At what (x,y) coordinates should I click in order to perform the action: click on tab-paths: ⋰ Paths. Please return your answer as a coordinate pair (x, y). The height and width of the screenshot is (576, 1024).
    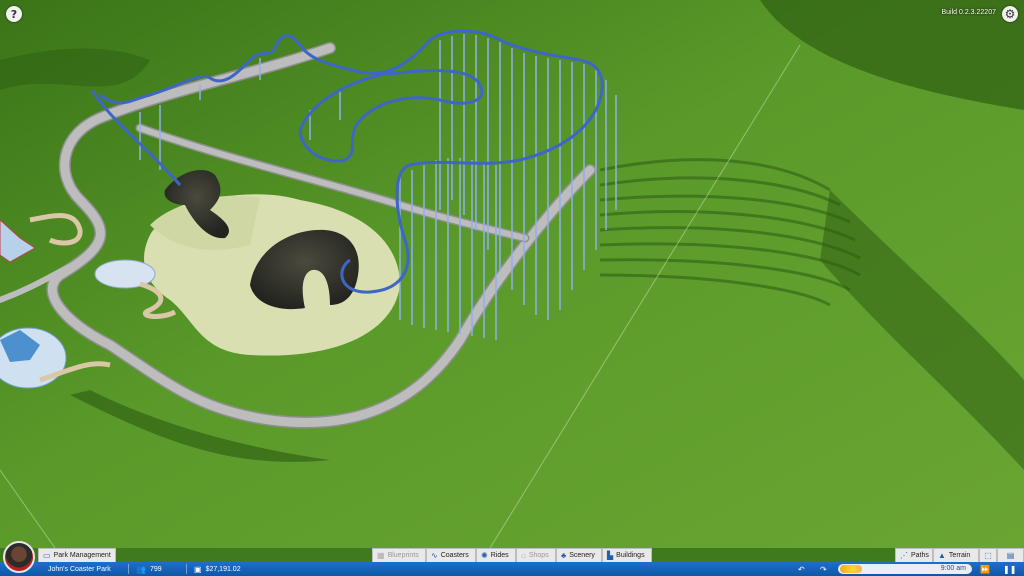
    Looking at the image, I should click on (914, 555).